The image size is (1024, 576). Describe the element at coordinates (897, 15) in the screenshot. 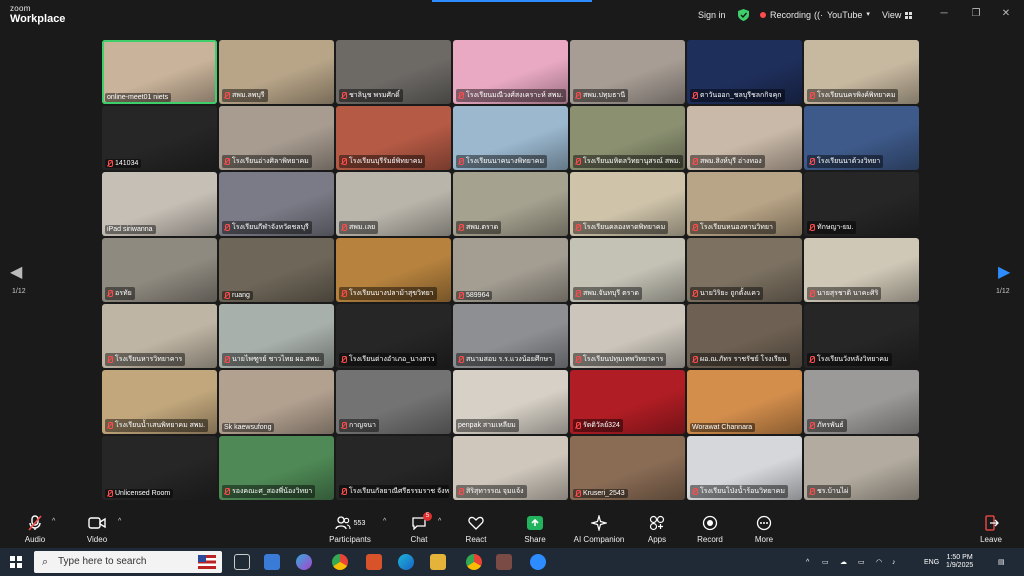

I see `view-menu: View` at that location.